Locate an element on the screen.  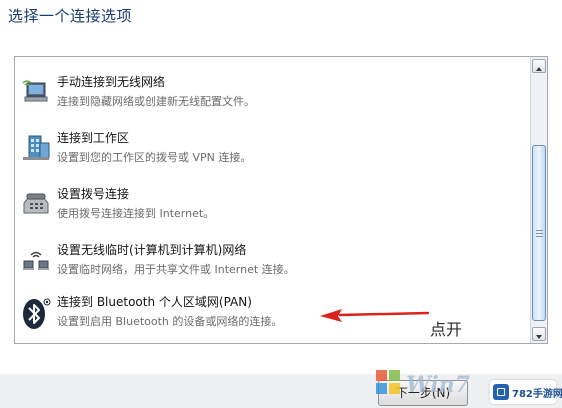
option-dialup: 设置拨号连接 使用拨号连接连接到 Internet。 is located at coordinates (269, 209).